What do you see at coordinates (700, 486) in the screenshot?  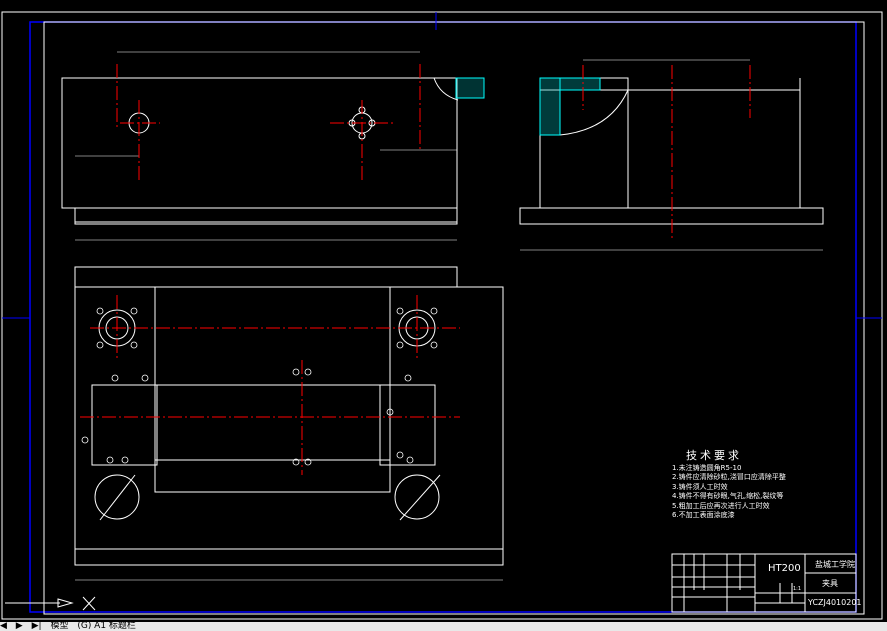 I see `requirement-item: 3.铸件须人工时效` at bounding box center [700, 486].